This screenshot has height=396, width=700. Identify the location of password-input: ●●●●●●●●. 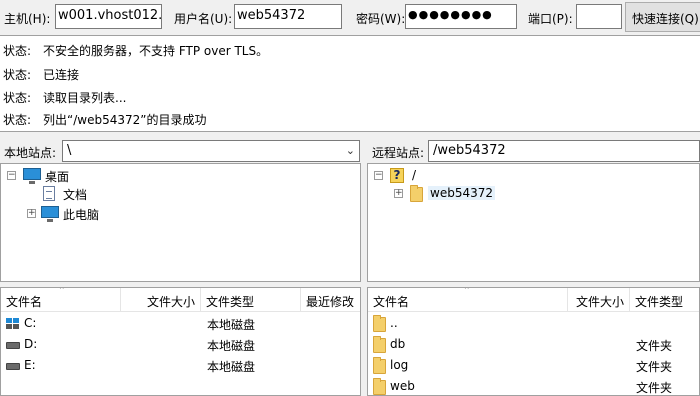
(461, 16).